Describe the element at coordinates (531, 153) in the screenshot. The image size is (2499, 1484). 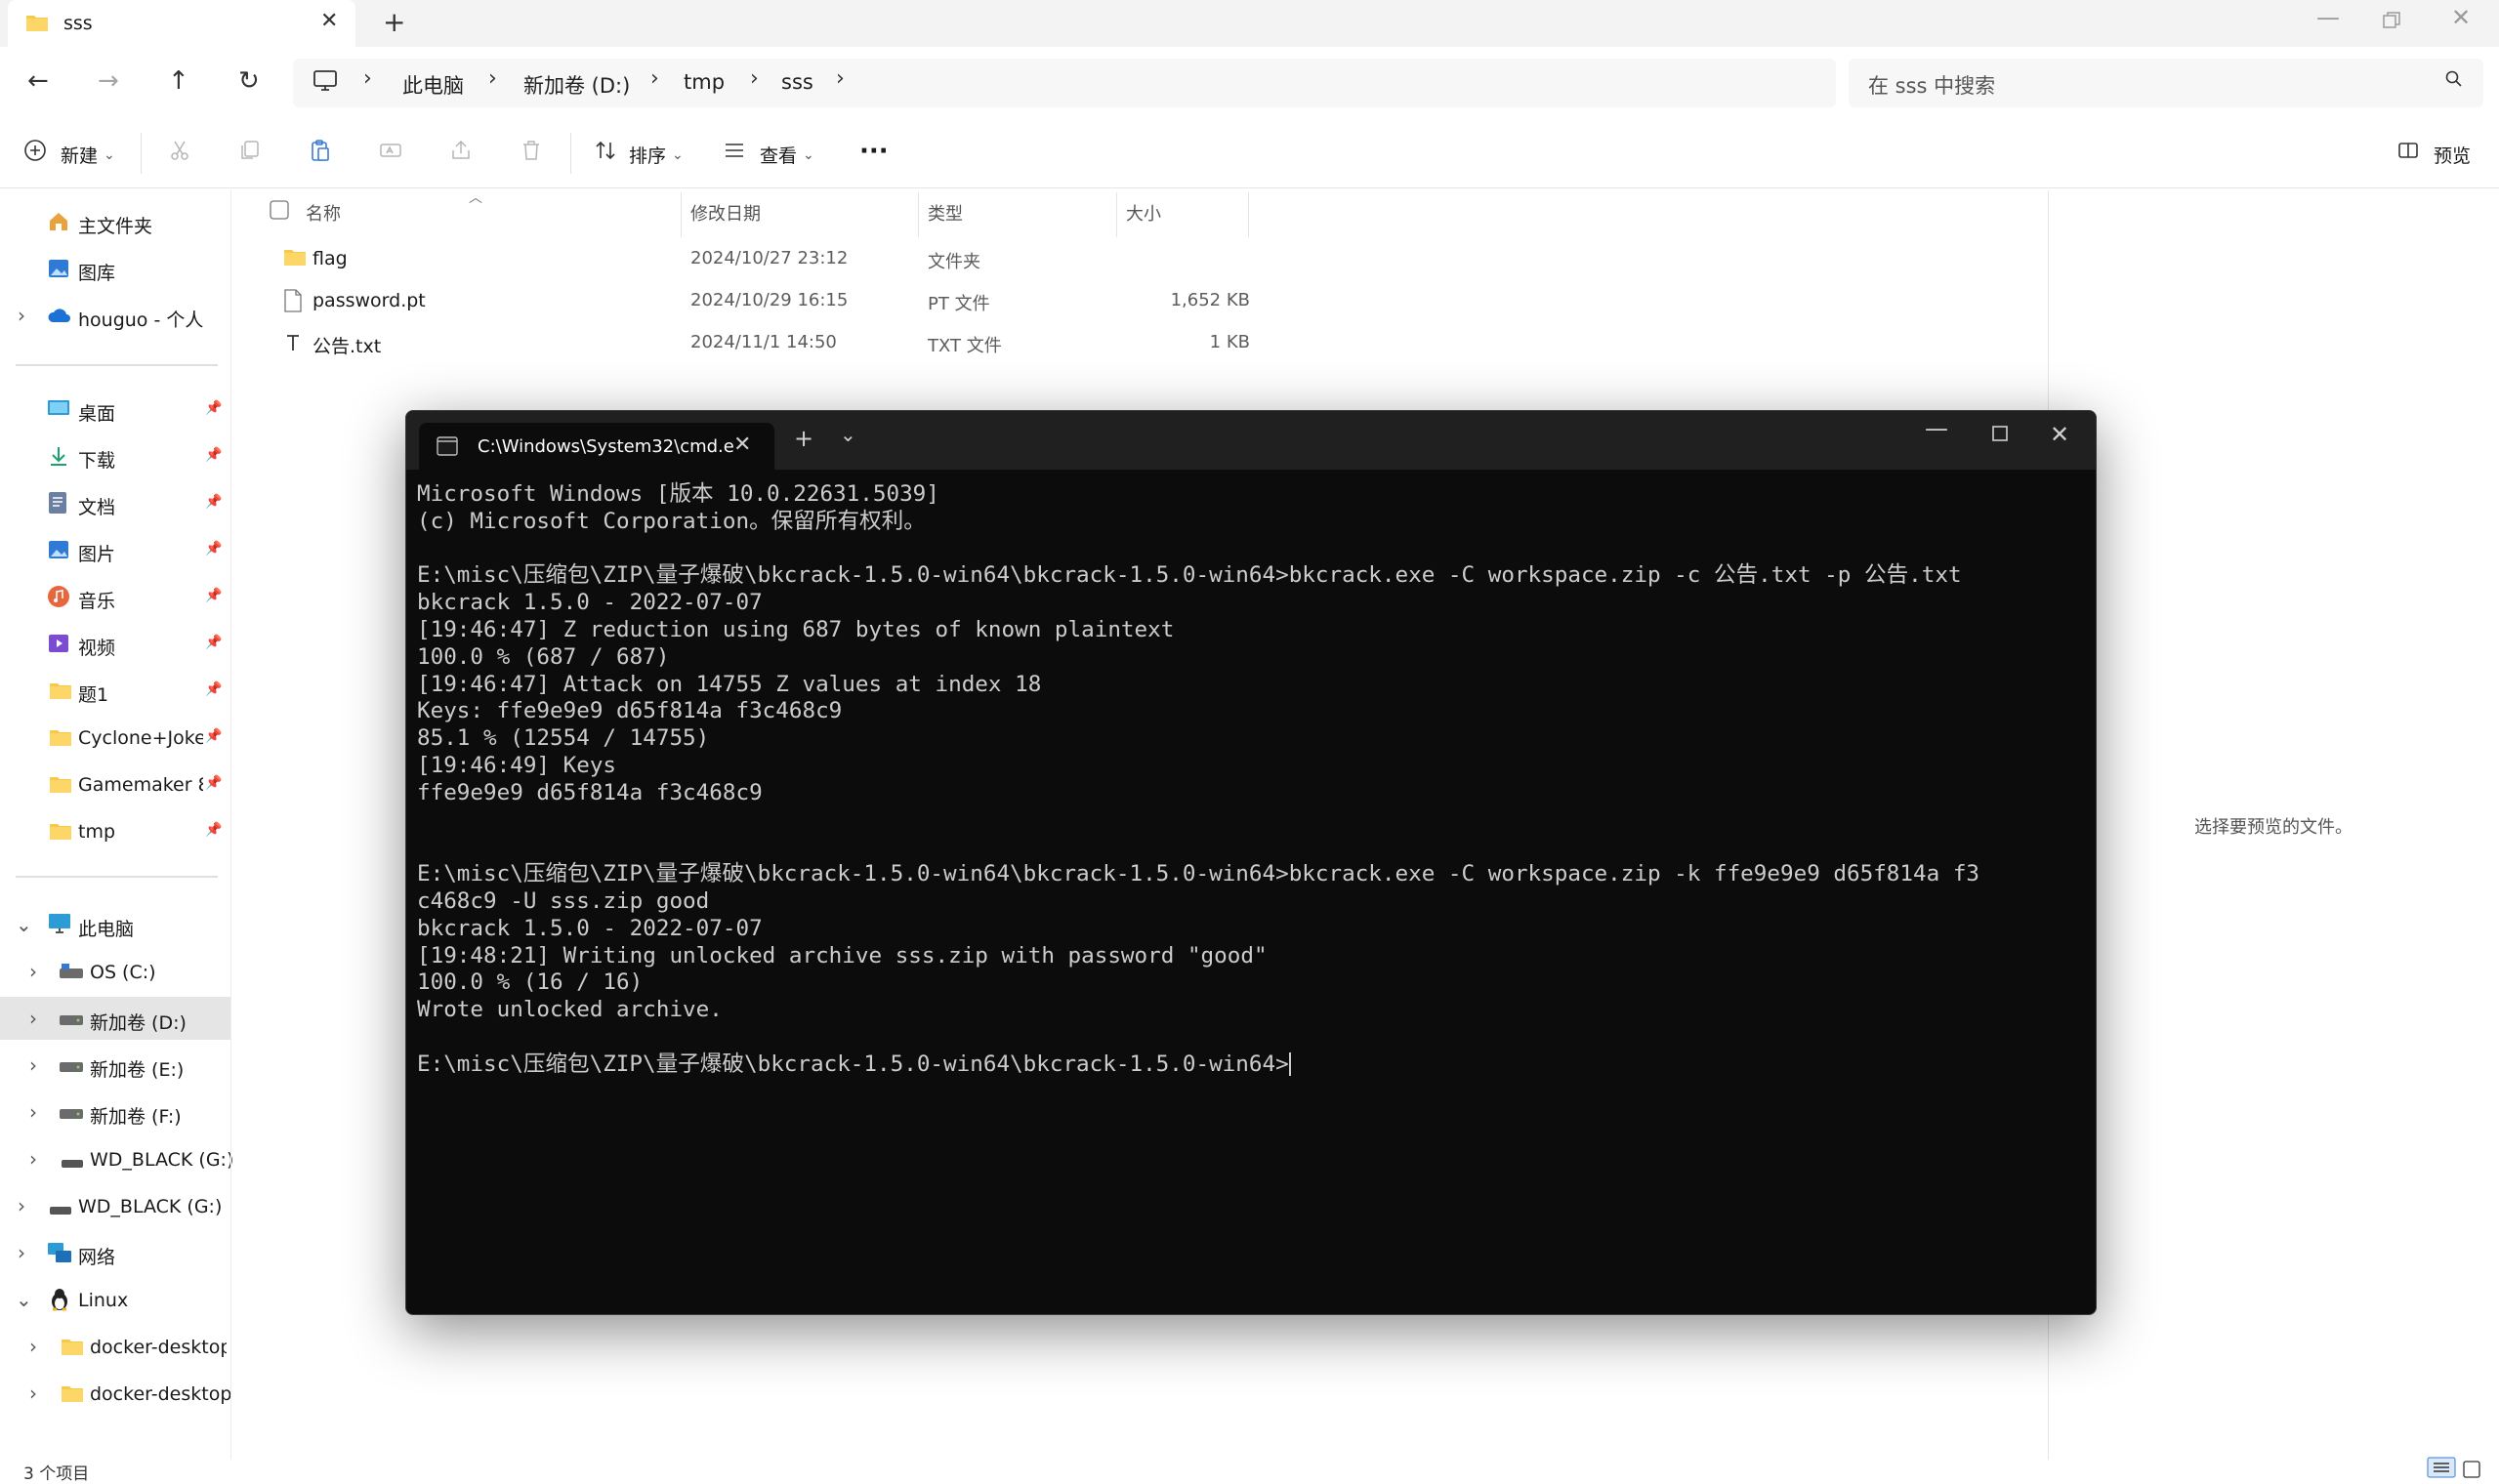
I see `delete-icon` at that location.